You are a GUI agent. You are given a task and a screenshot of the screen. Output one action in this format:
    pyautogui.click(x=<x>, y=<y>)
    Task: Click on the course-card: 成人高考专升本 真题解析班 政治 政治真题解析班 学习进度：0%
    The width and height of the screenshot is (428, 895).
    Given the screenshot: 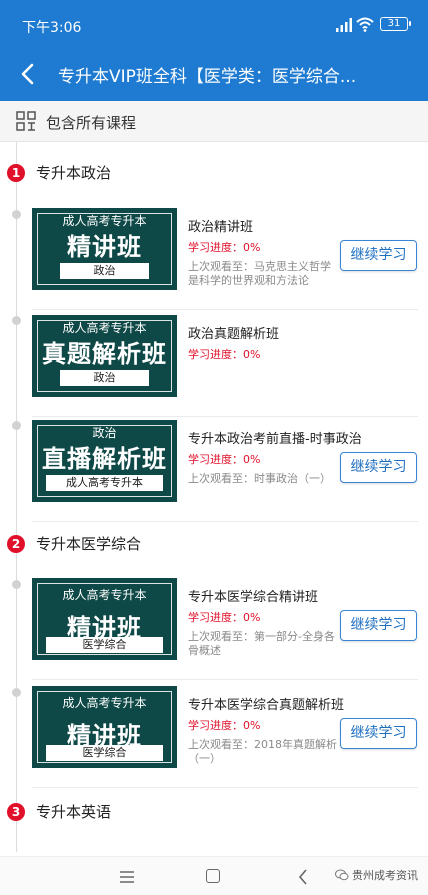 What is the action you would take?
    pyautogui.click(x=225, y=366)
    